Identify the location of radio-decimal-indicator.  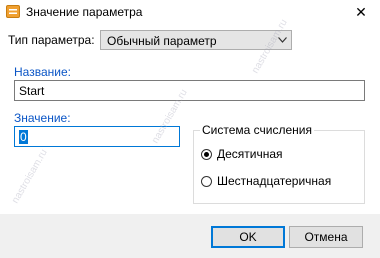
(206, 154).